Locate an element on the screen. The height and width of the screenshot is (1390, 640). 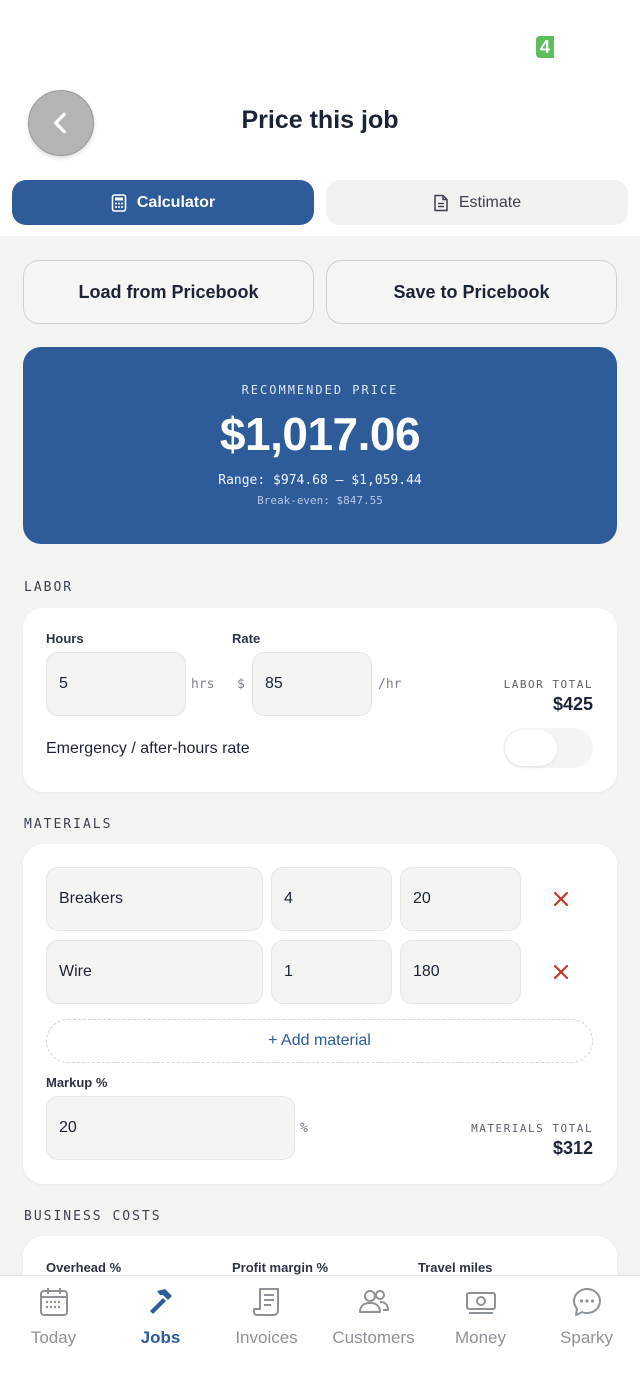
tab-estimate: Estimate is located at coordinates (477, 202).